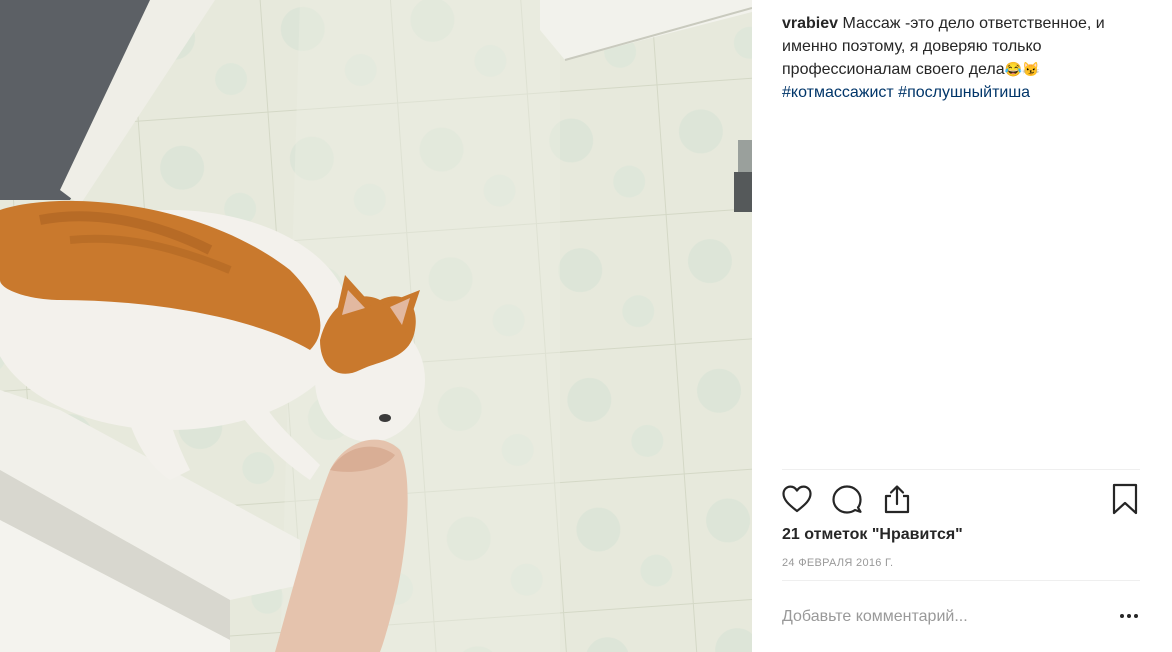 Image resolution: width=1172 pixels, height=652 pixels. What do you see at coordinates (810, 23) in the screenshot?
I see `username-link: vrabiev` at bounding box center [810, 23].